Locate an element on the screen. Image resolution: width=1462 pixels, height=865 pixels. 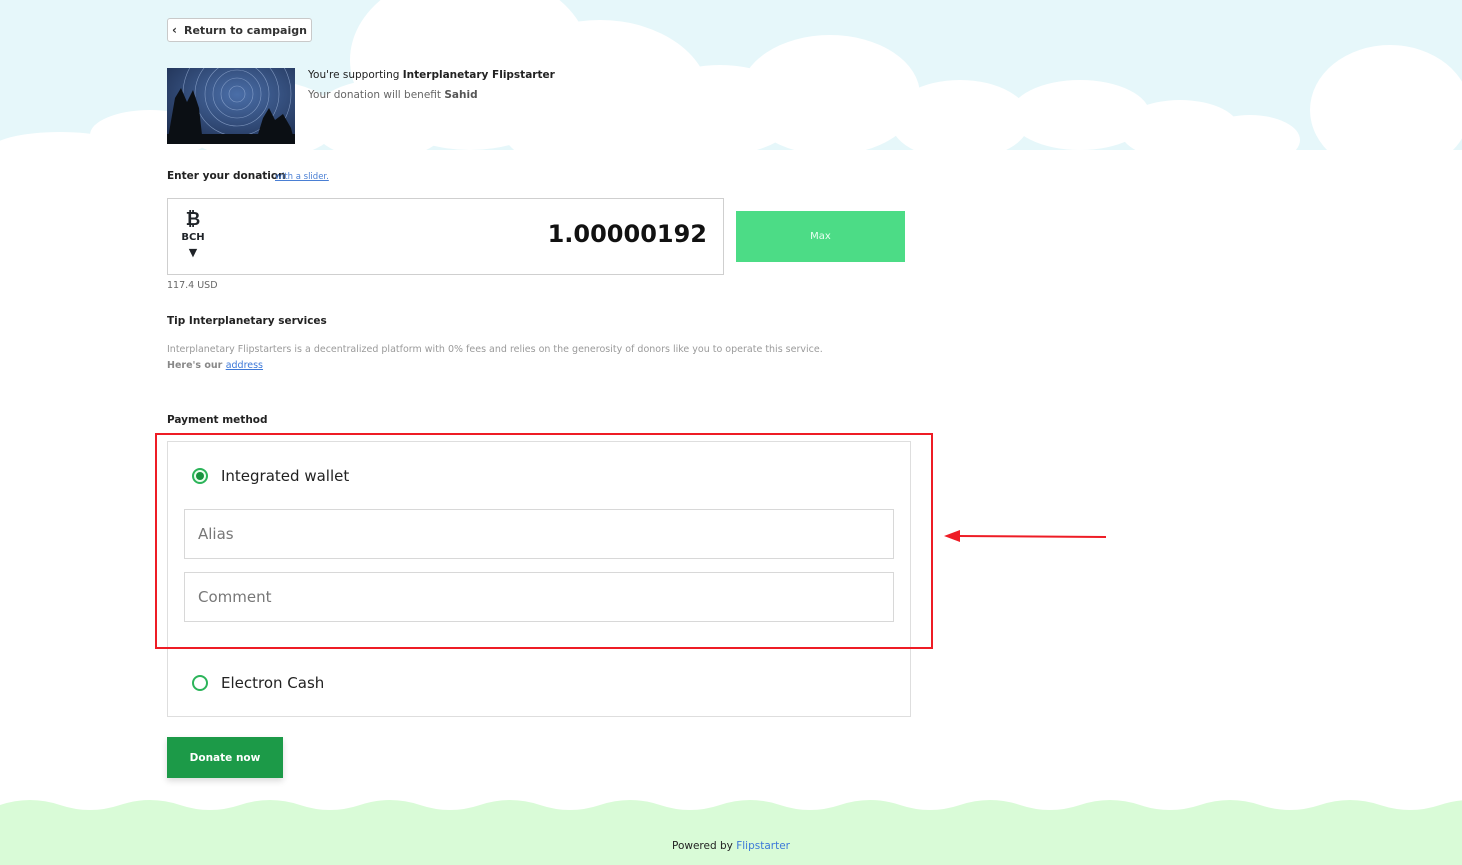
currency-selector: ₿ BCH ▼ is located at coordinates (193, 237).